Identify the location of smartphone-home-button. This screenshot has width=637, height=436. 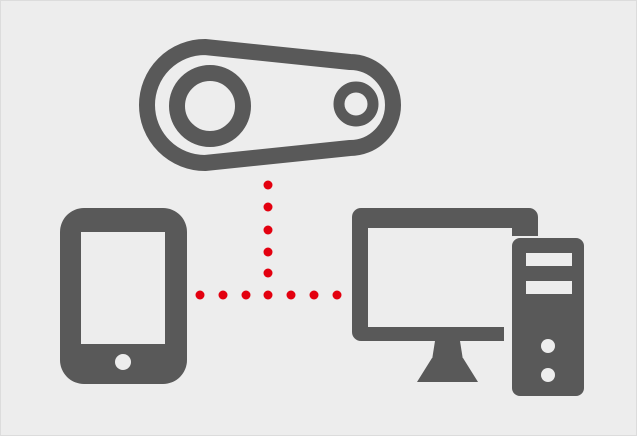
(123, 362).